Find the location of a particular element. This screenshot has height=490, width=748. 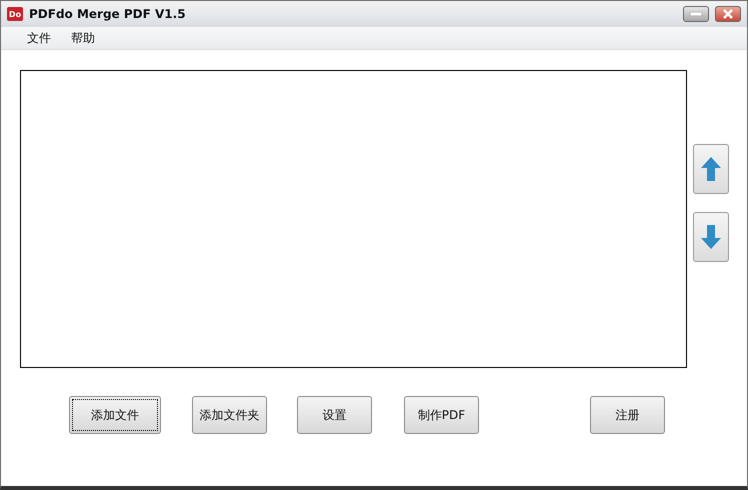

move-down-button is located at coordinates (711, 237).